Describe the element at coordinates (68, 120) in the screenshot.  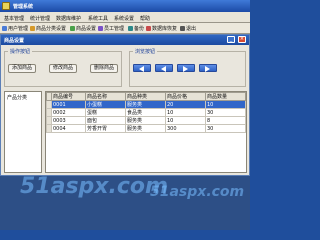
I see `cell: 0003` at that location.